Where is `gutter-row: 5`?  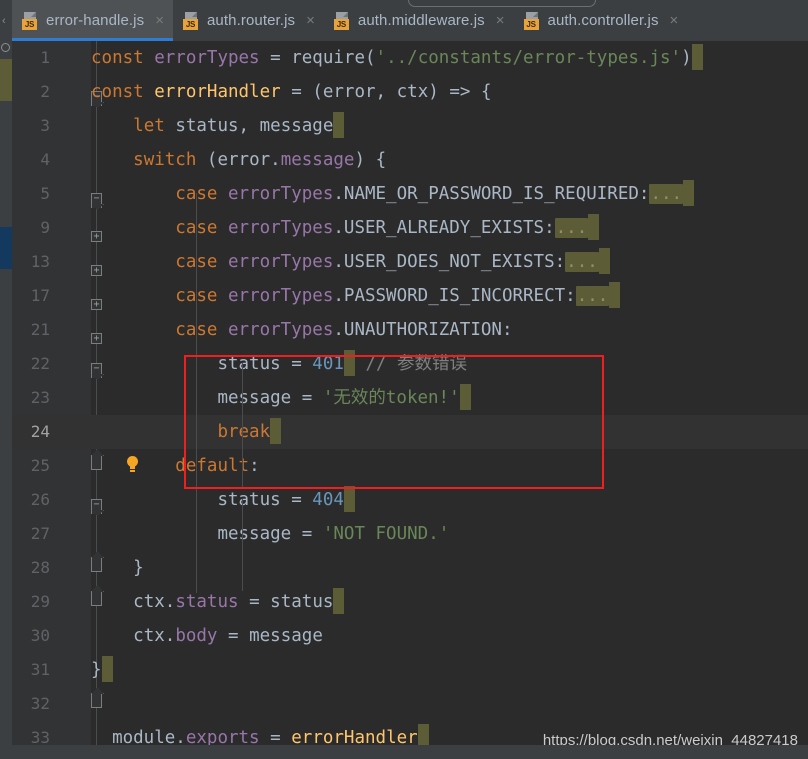 gutter-row: 5 is located at coordinates (51, 194).